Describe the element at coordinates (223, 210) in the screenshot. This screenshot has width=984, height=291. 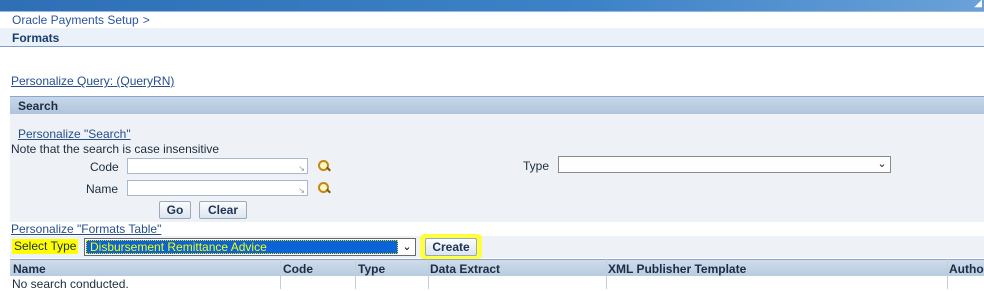
I see `clear-button: Clear` at that location.